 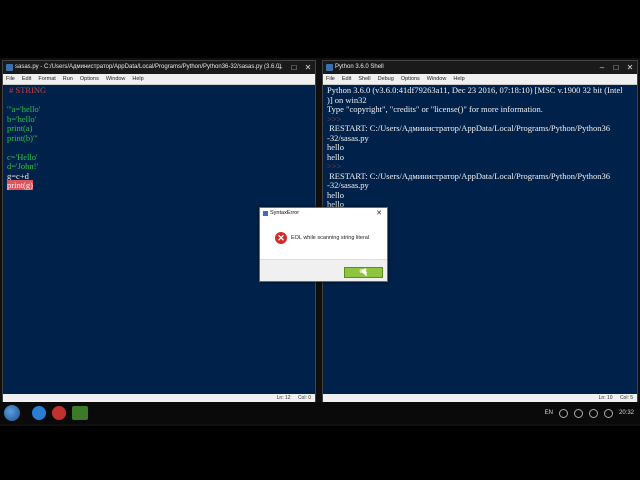 I want to click on status-col: Col: 5, so click(x=626, y=398).